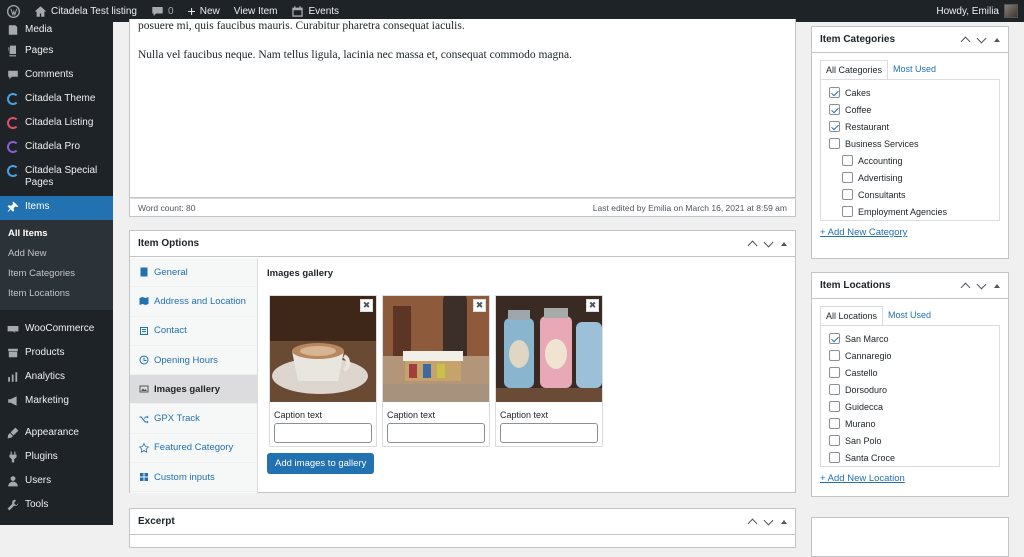  I want to click on location-item: Castello, so click(914, 372).